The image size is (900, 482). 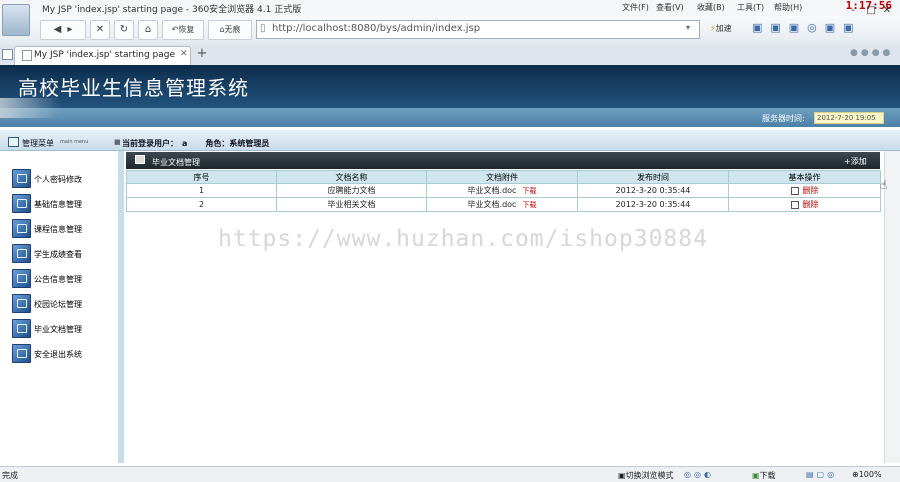 I want to click on mode-icon: ▣, so click(x=622, y=475).